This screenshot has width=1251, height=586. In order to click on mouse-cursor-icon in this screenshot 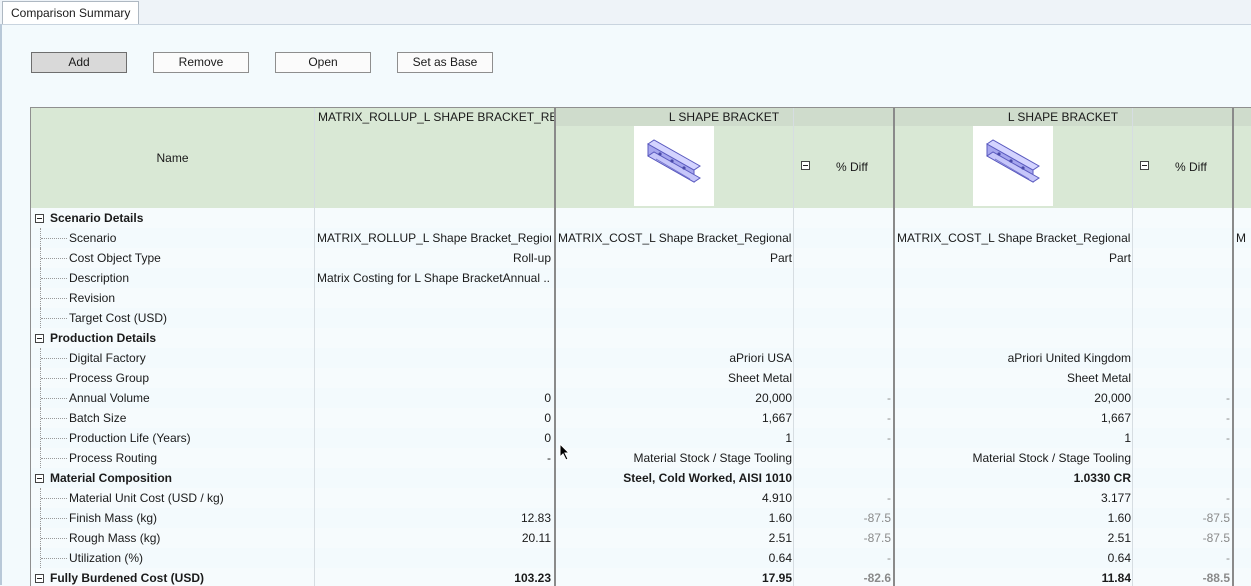, I will do `click(565, 452)`.